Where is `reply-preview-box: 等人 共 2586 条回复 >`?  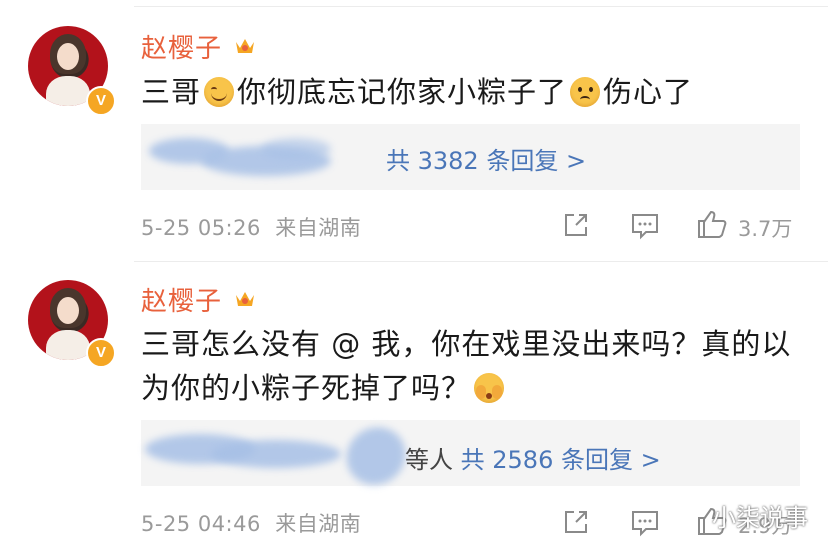 reply-preview-box: 等人 共 2586 条回复 > is located at coordinates (470, 456).